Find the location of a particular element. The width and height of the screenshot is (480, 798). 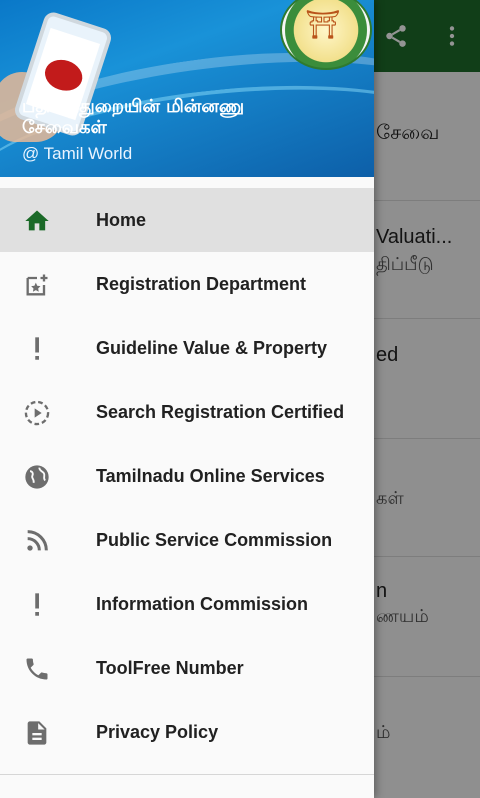

menu-item-label: Home is located at coordinates (121, 220).